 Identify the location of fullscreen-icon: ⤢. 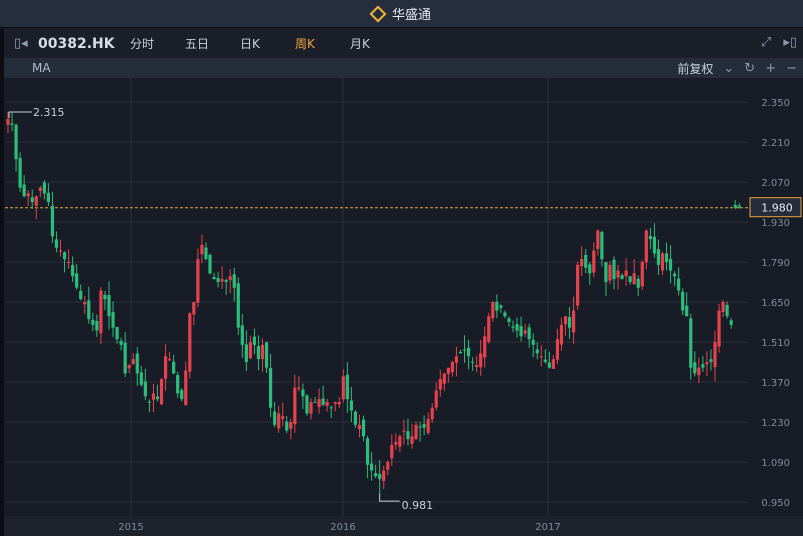
(766, 42).